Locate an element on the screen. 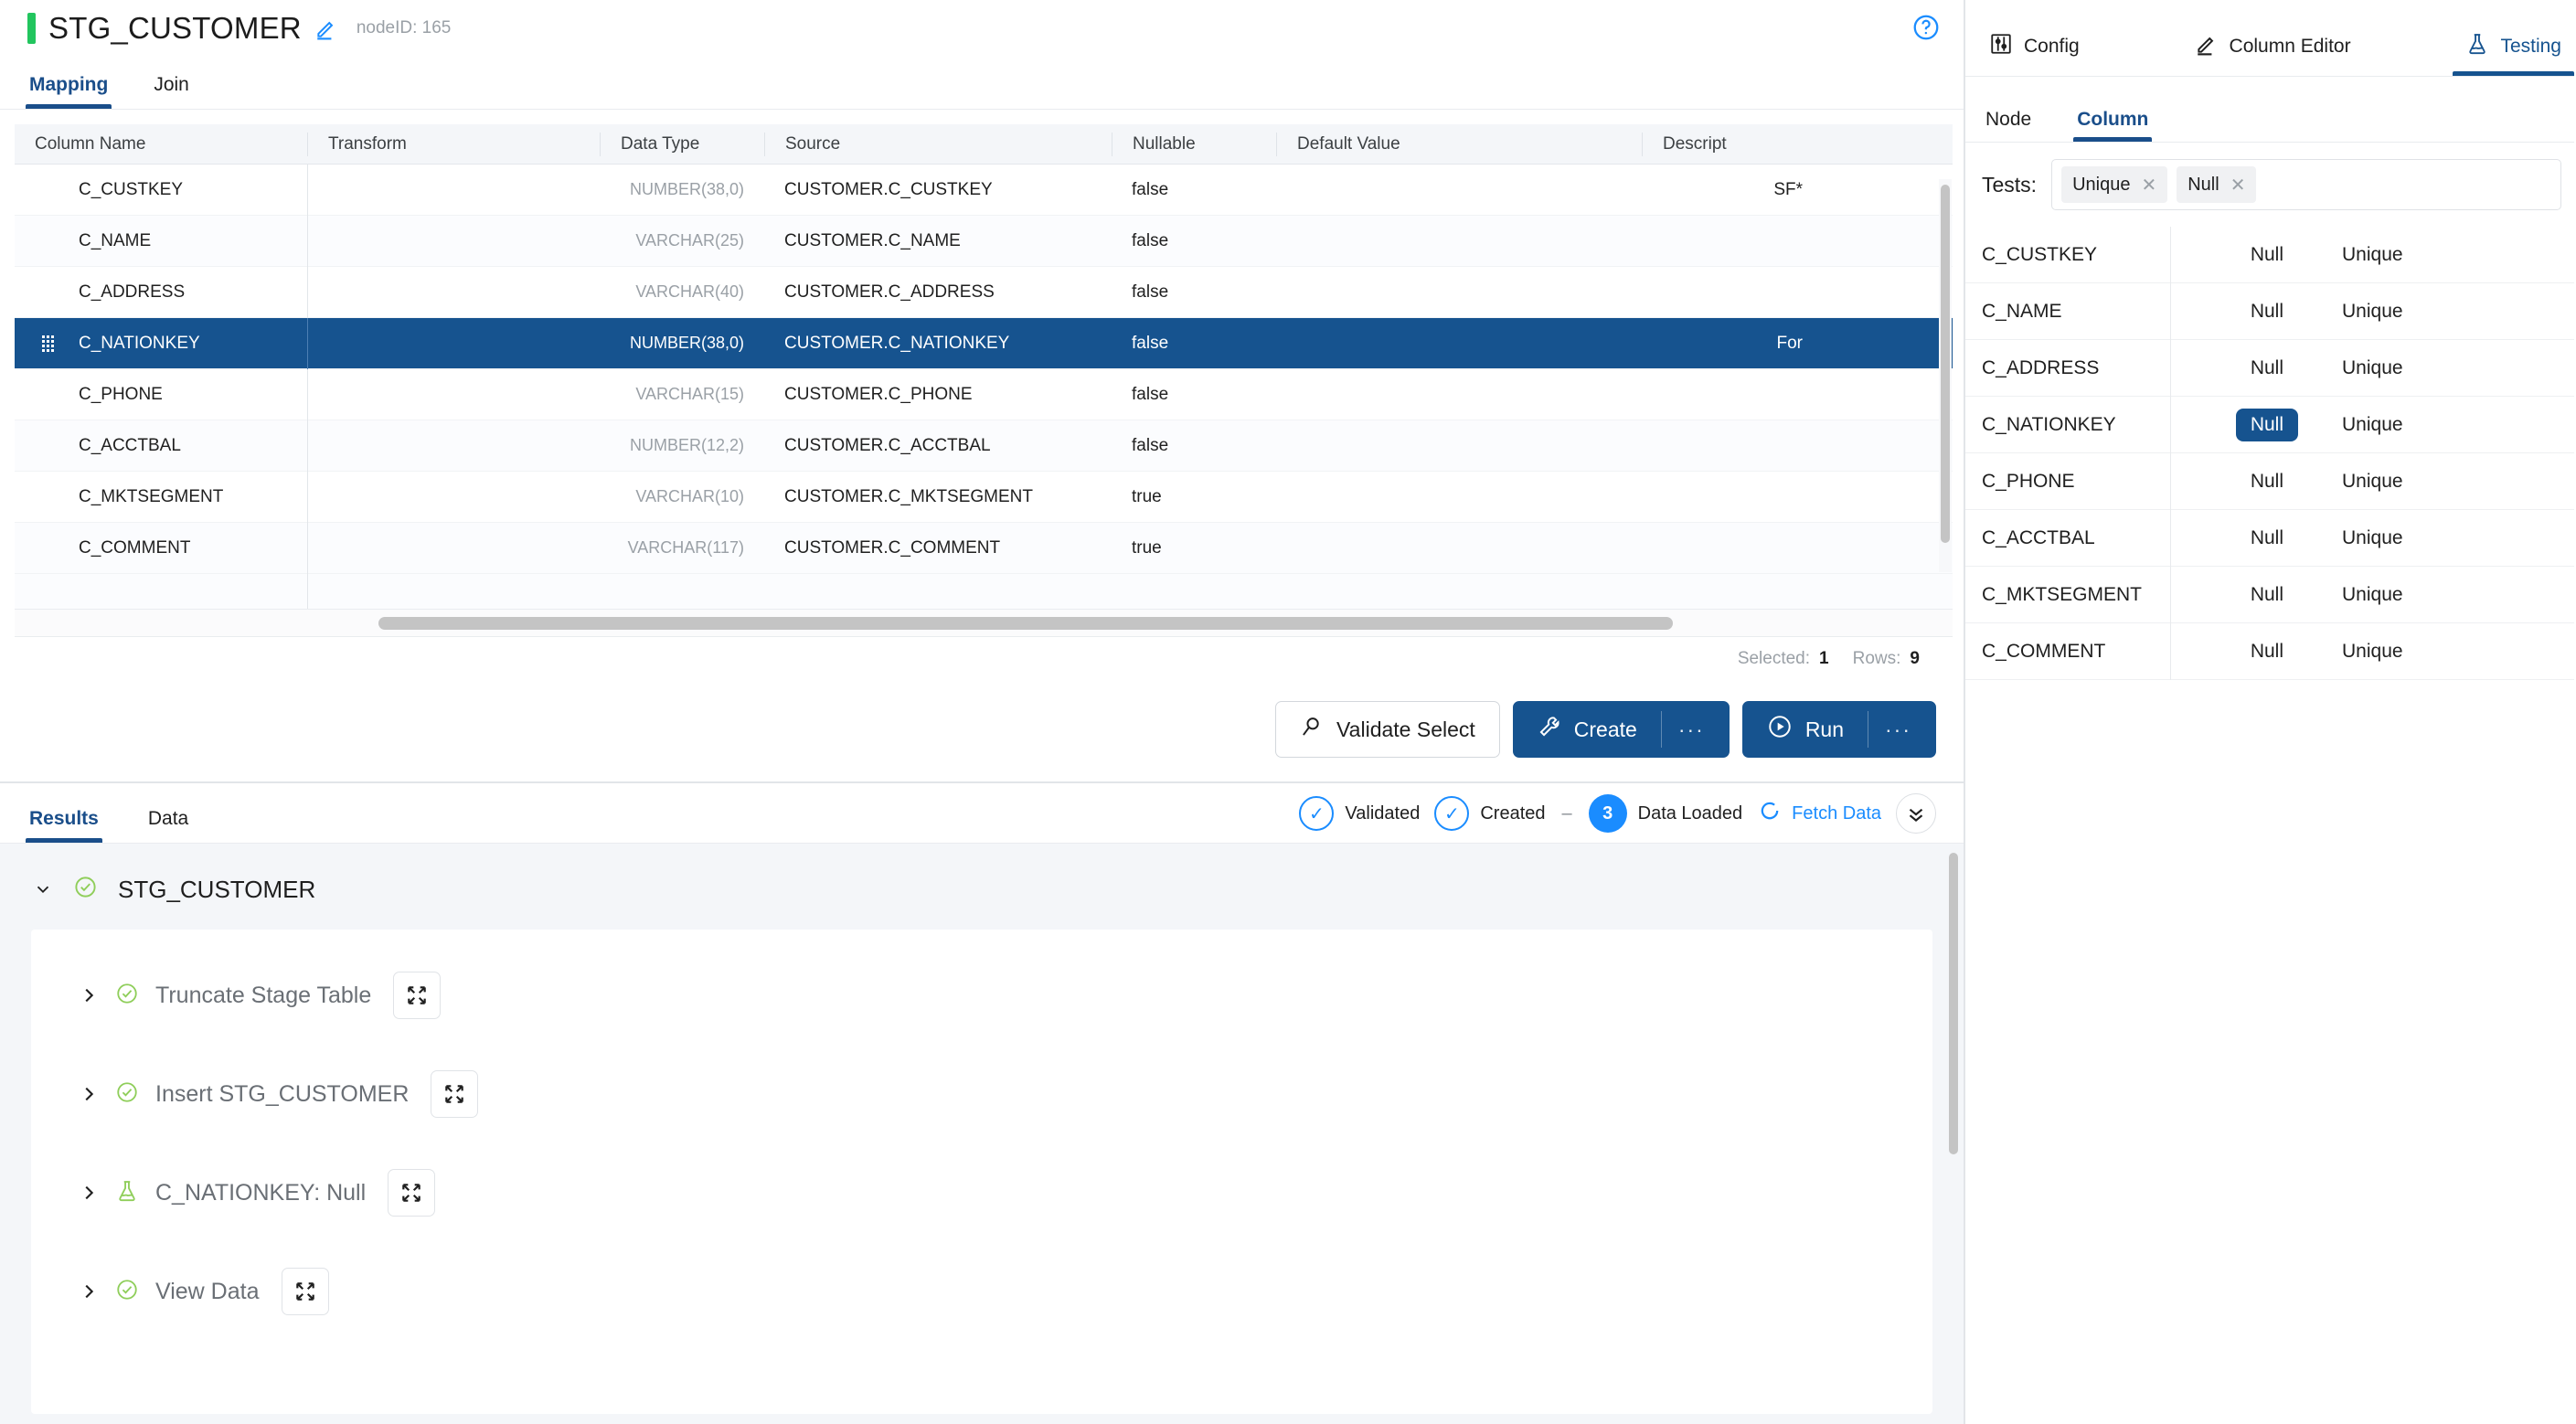  tab-column-editor: Column Editor is located at coordinates (2273, 54).